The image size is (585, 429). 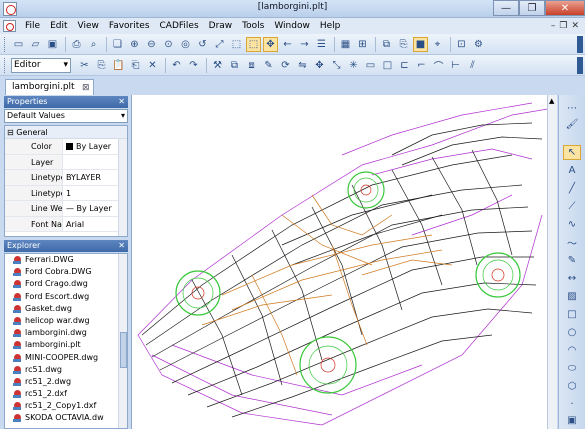 I want to click on paste-icon: 📋, so click(x=118, y=65).